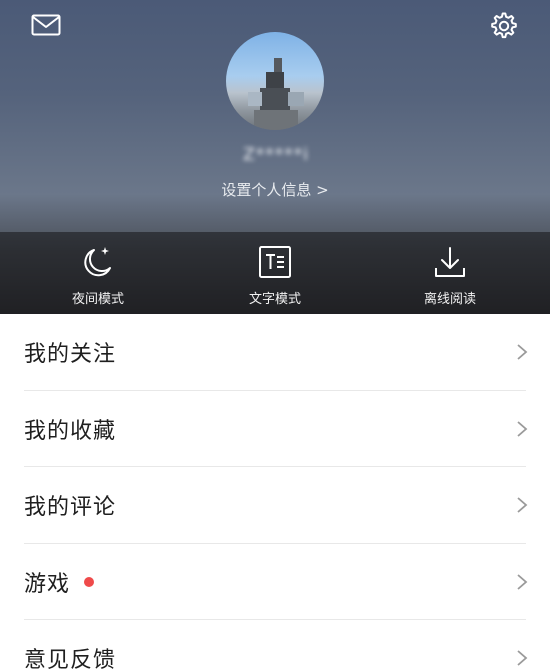 This screenshot has height=672, width=550. I want to click on settings-button, so click(504, 26).